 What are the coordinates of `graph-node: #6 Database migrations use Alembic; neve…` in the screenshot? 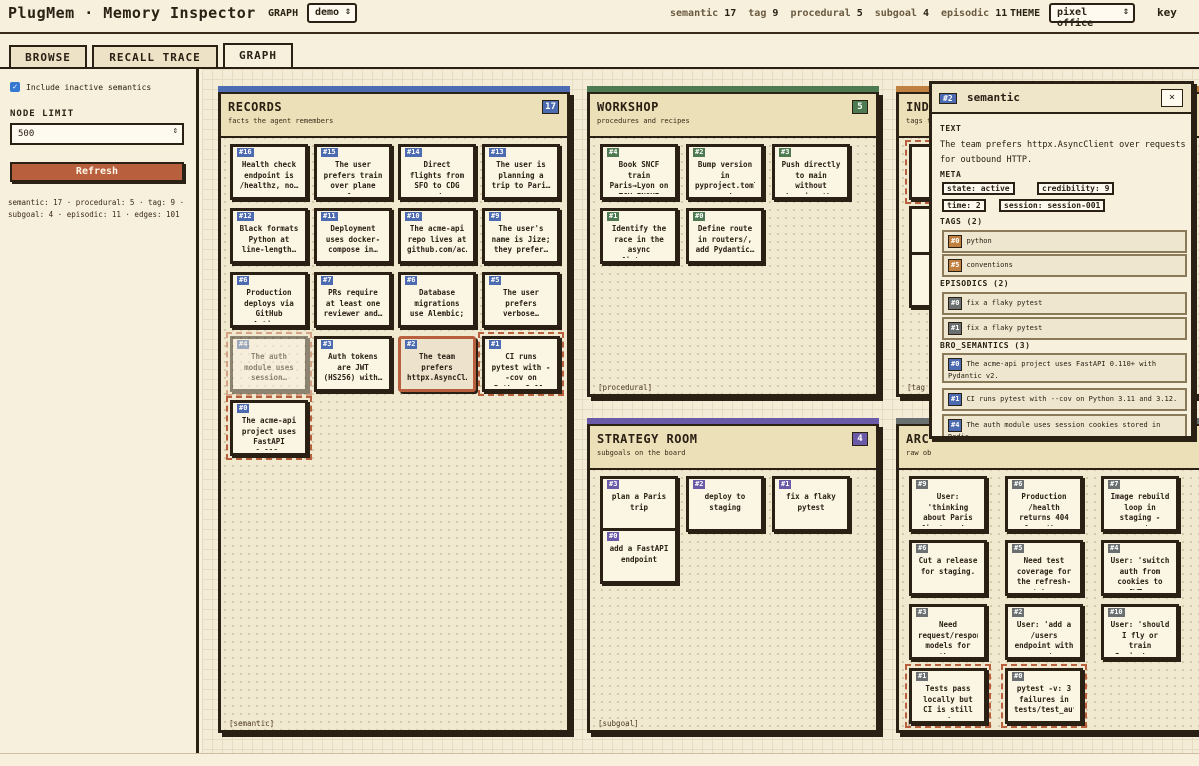 It's located at (437, 300).